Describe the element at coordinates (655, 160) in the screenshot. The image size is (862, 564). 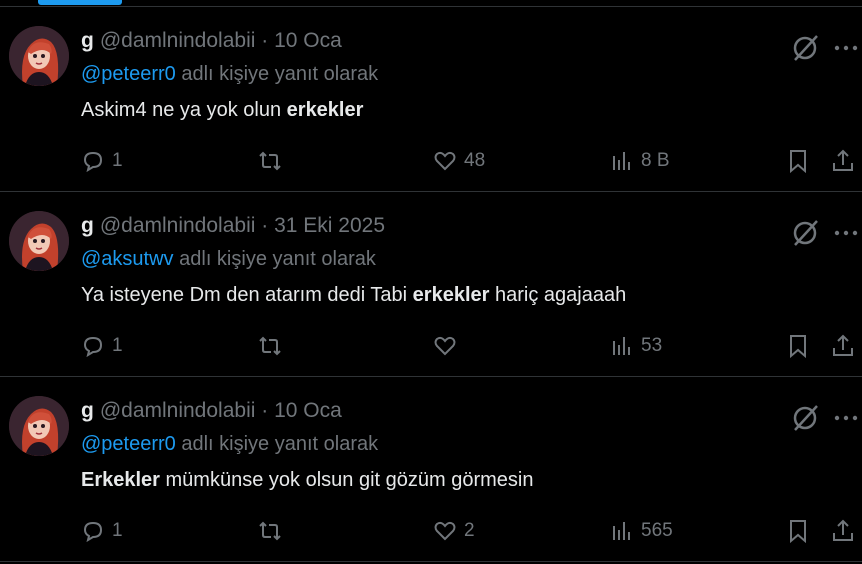
I see `view-count: 8 B` at that location.